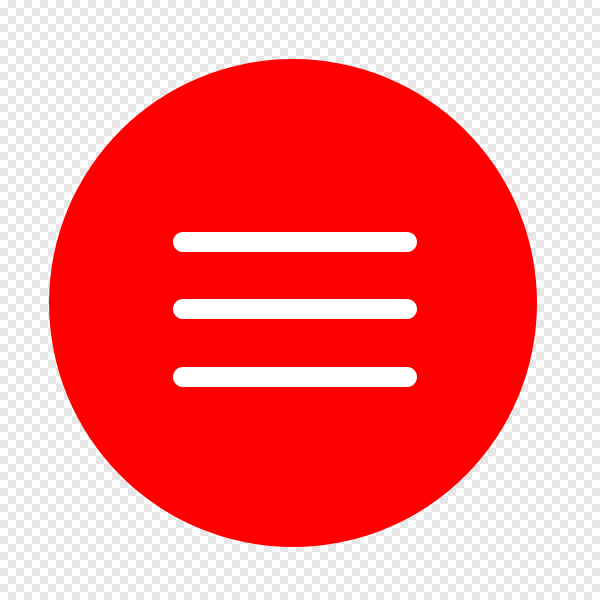  What do you see at coordinates (295, 309) in the screenshot?
I see `menu-icon-middle-line` at bounding box center [295, 309].